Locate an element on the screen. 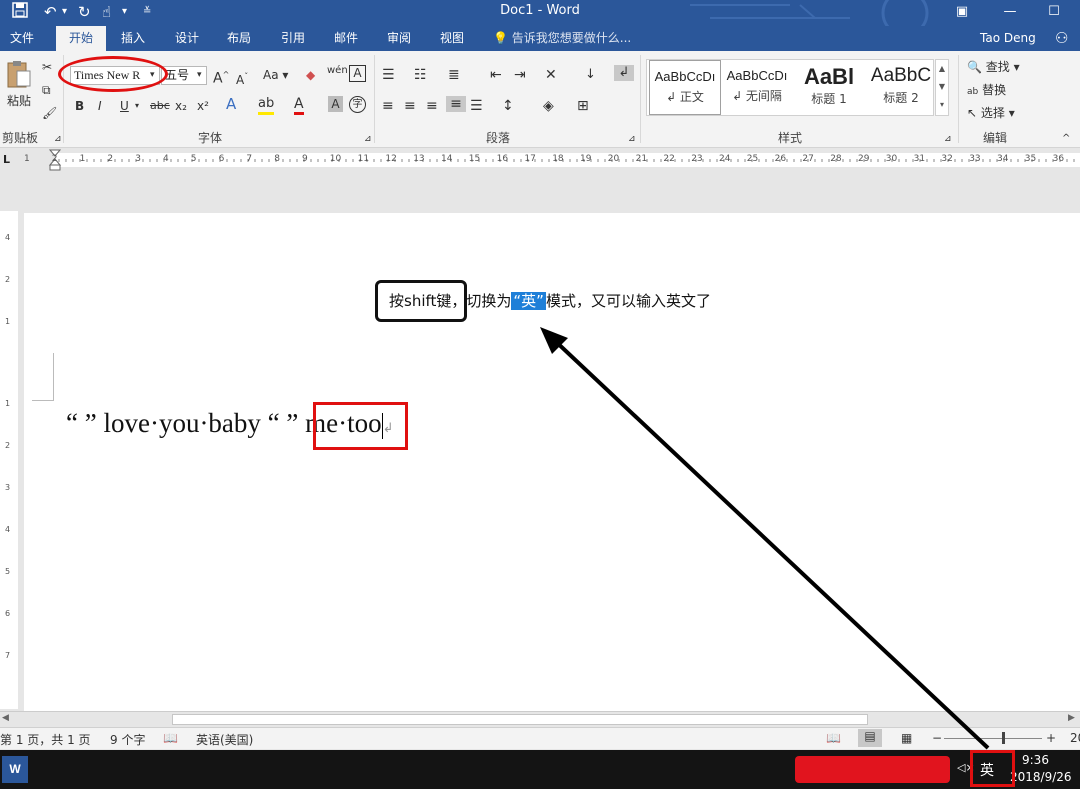 The width and height of the screenshot is (1080, 789). underline-button: U is located at coordinates (124, 106).